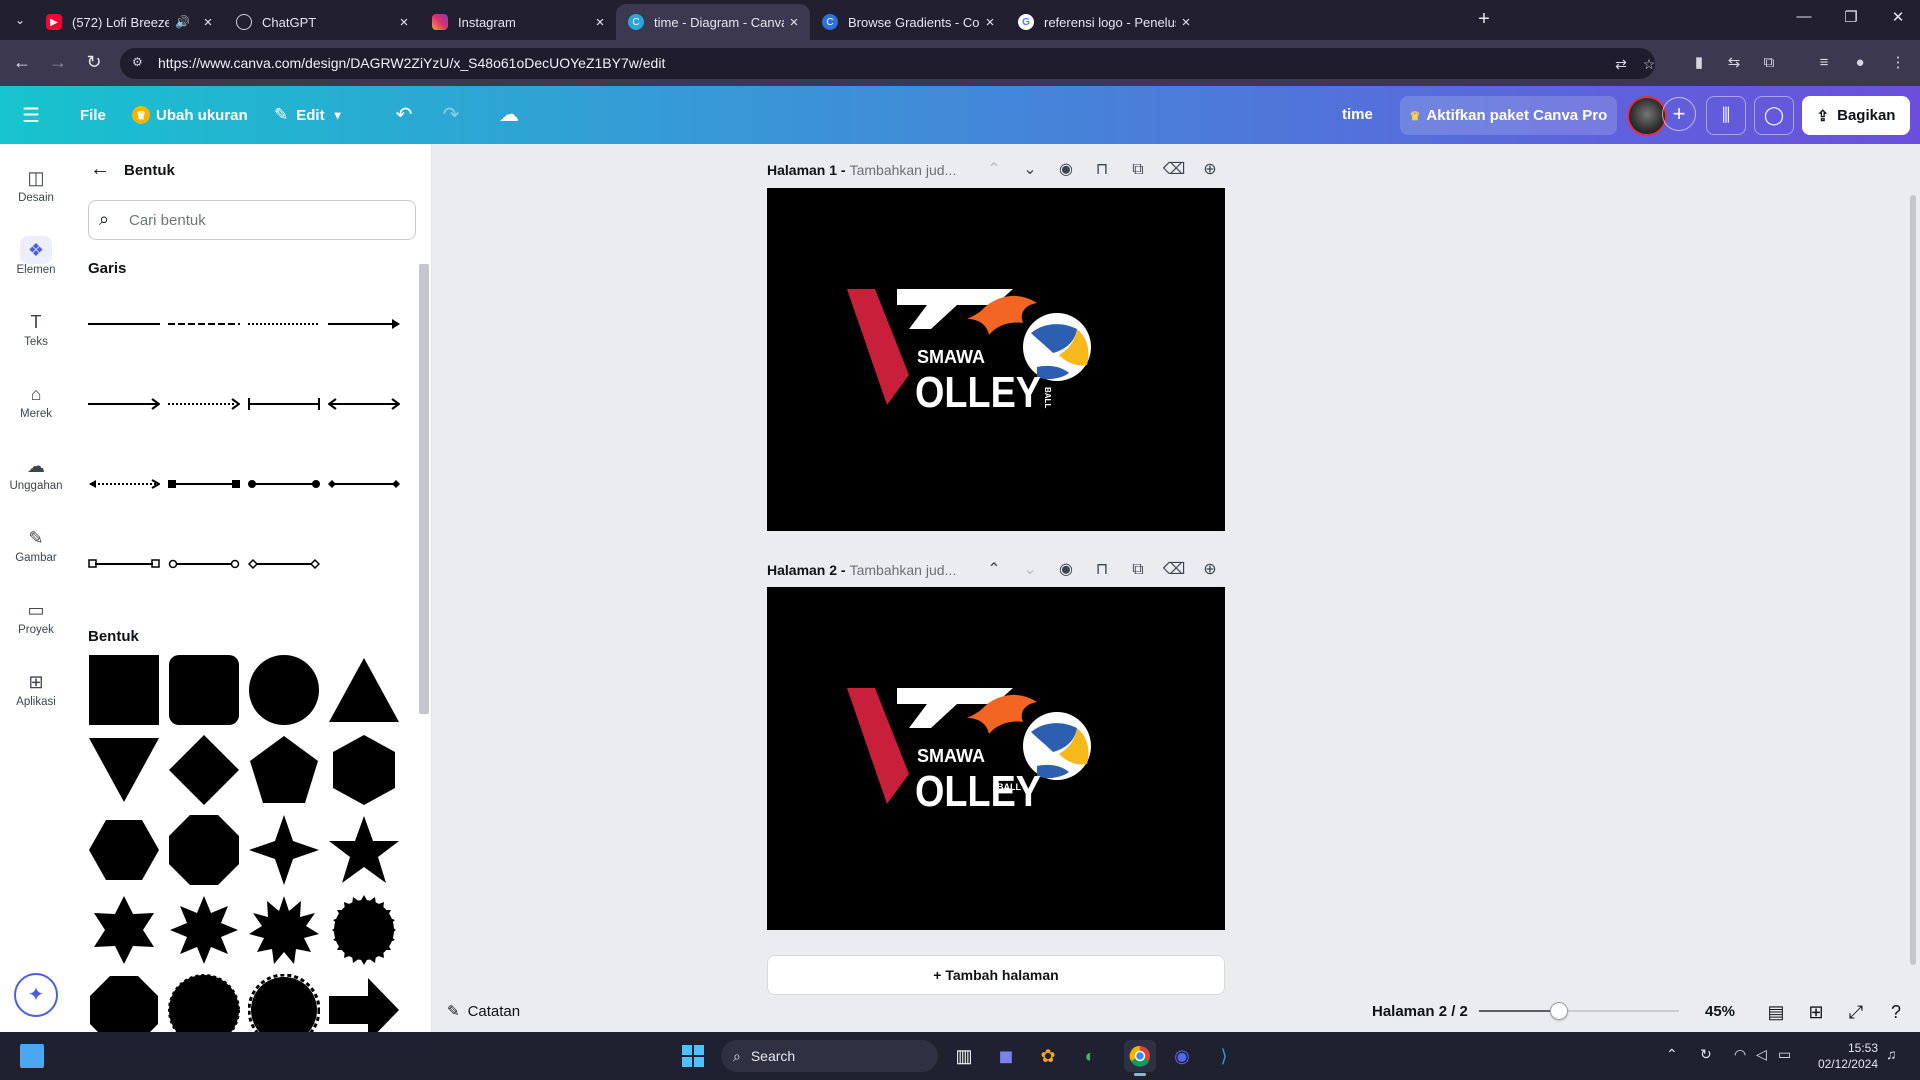 The image size is (1920, 1080). What do you see at coordinates (204, 1003) in the screenshot?
I see `shape-scalloped-badge` at bounding box center [204, 1003].